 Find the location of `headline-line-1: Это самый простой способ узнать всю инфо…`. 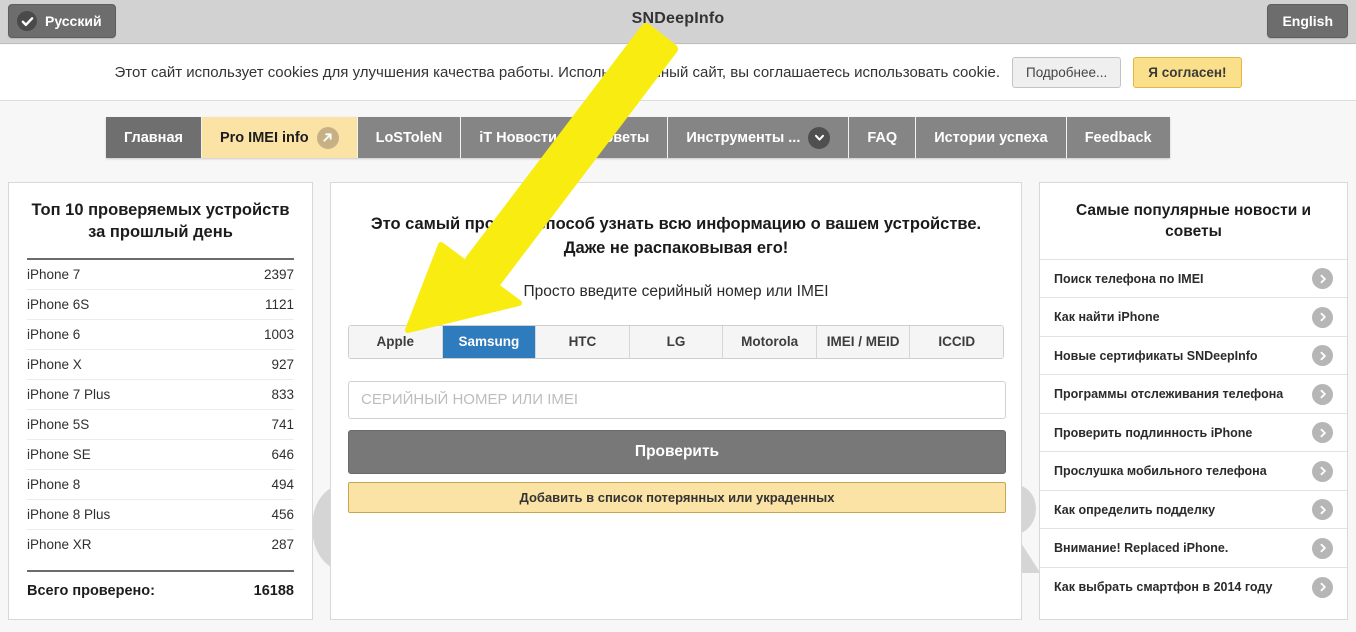

headline-line-1: Это самый простой способ узнать всю инфо… is located at coordinates (676, 224).